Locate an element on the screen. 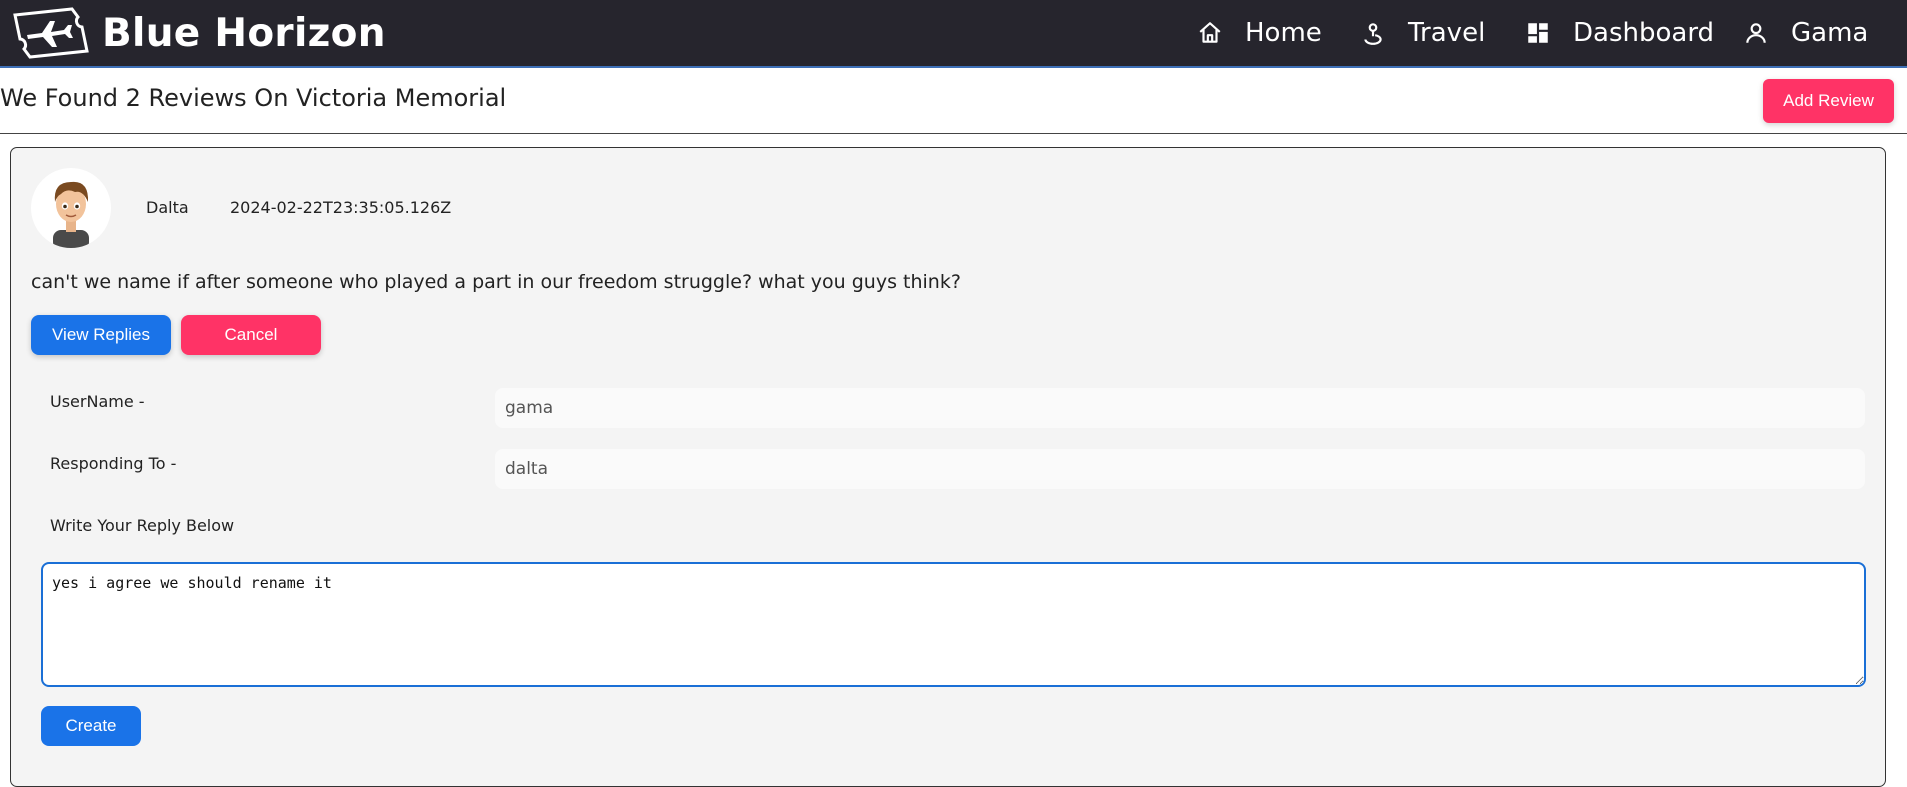 The image size is (1907, 787). page-title: We Found 2 Reviews On Victoria Memorial is located at coordinates (253, 98).